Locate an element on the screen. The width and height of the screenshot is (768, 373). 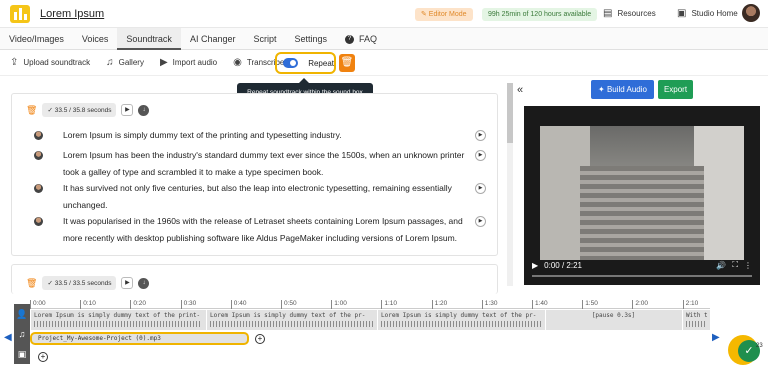
repeat-toggle-group: Repeat is located at coordinates (305, 63).